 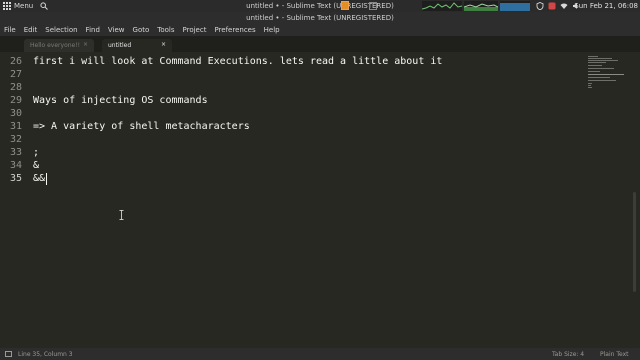 I want to click on window-titlebar: untitled • - Sublime Text (UNREGISTERED), so click(x=320, y=17).